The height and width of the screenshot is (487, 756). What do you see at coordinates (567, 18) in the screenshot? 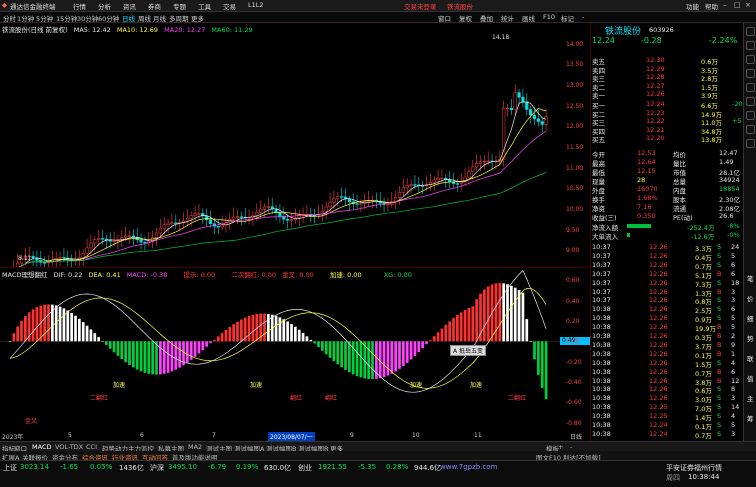
I see `mark-button: 标记` at bounding box center [567, 18].